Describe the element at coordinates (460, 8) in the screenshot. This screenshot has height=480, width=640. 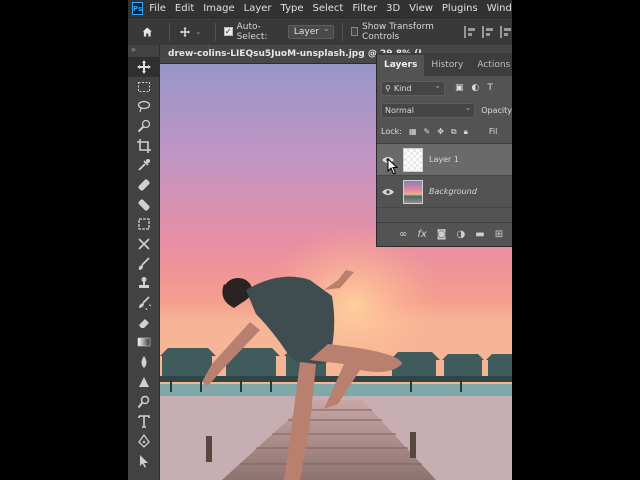
I see `menu-plugins: Plugins` at that location.